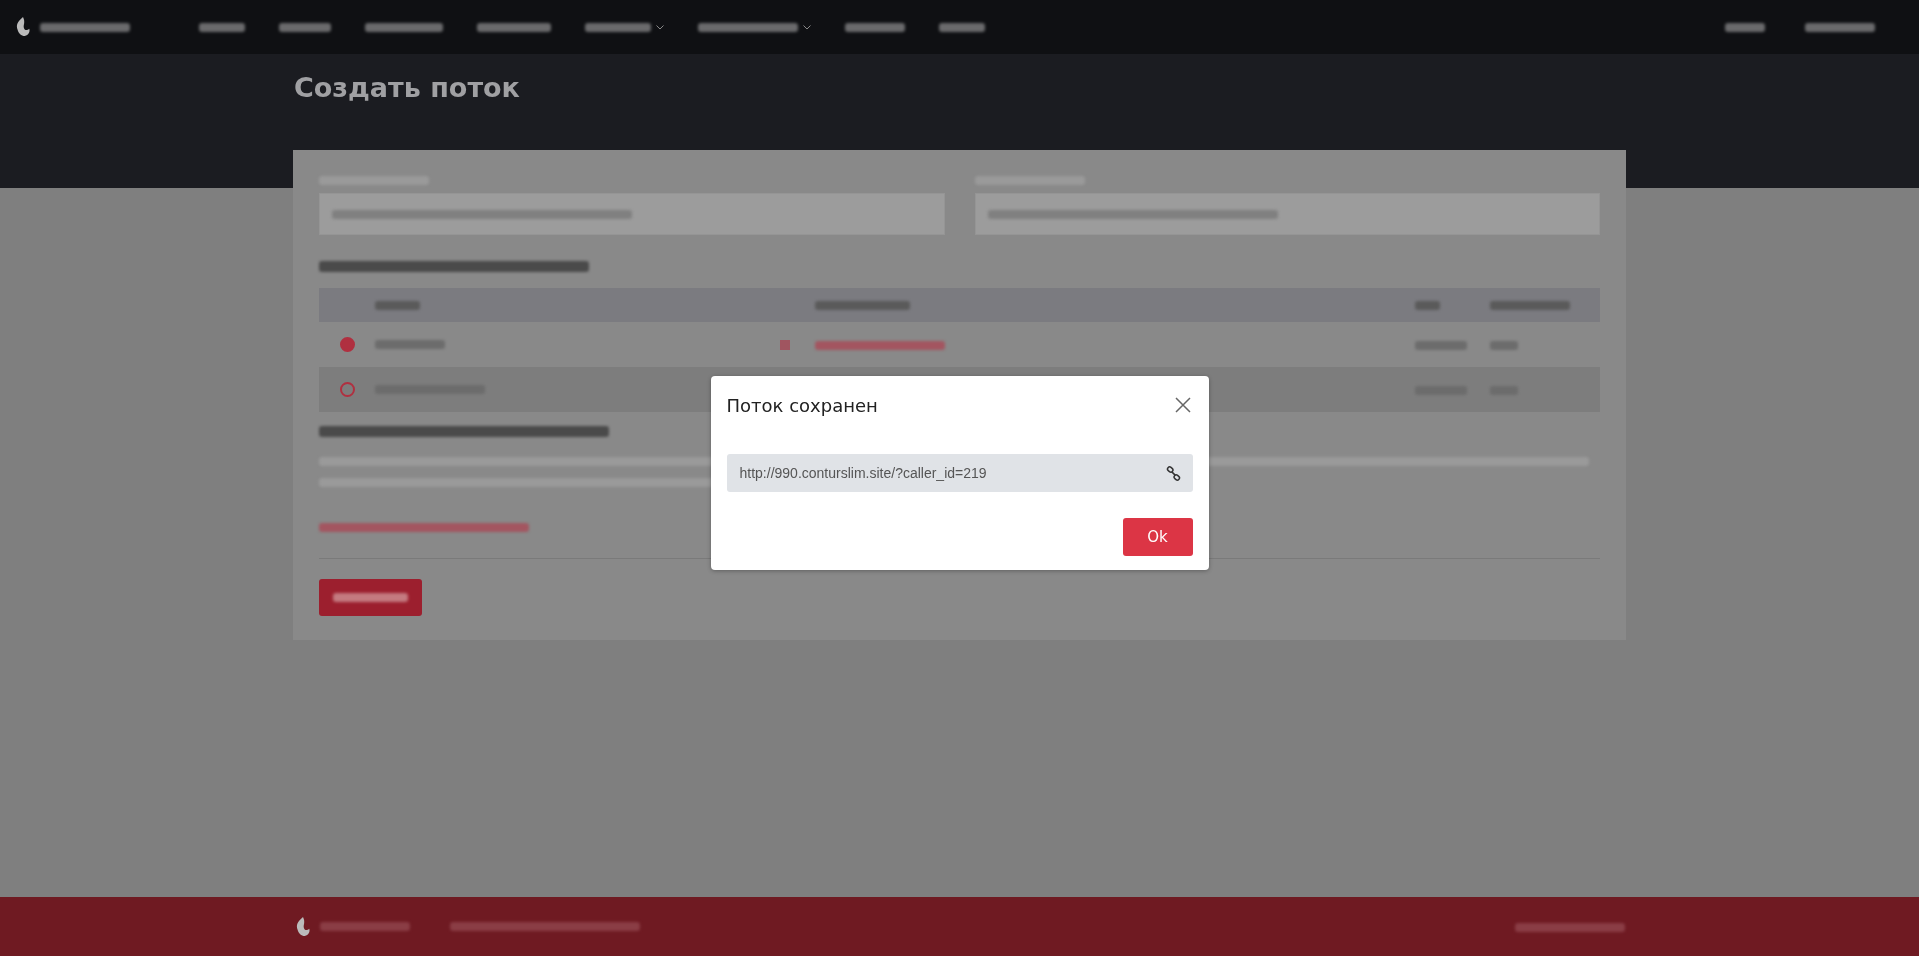 The image size is (1919, 956). Describe the element at coordinates (785, 344) in the screenshot. I see `preview-icon` at that location.